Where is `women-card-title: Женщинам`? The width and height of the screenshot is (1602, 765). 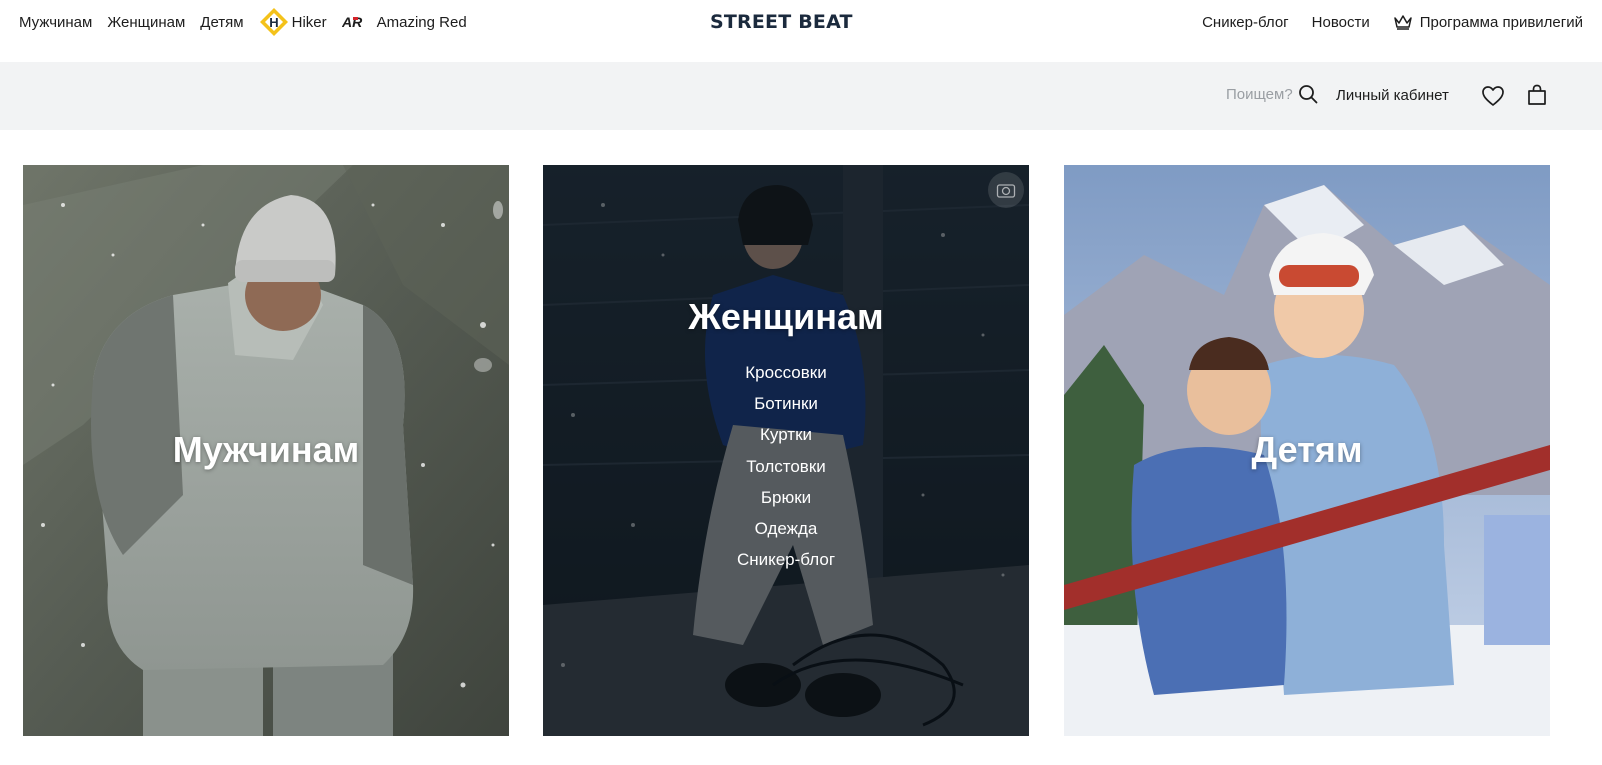 women-card-title: Женщинам is located at coordinates (786, 316).